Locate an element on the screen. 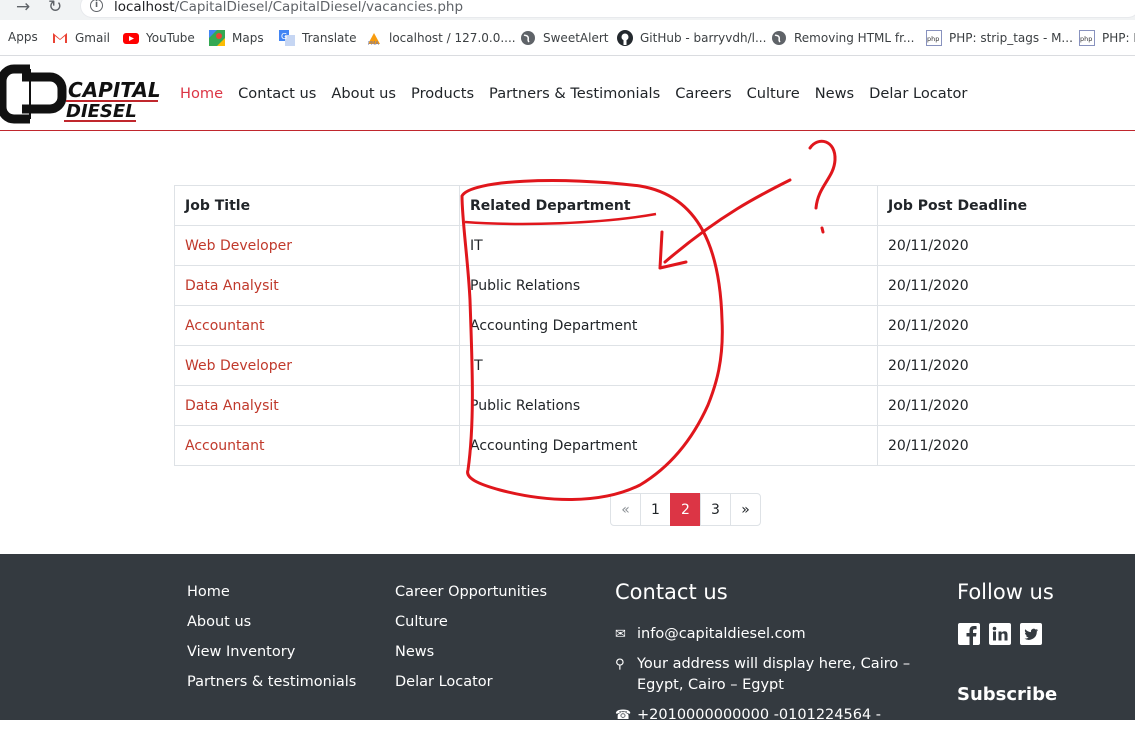 The width and height of the screenshot is (1135, 756). capital-diesel-logo: CAPITAL DIESEL is located at coordinates (80, 94).